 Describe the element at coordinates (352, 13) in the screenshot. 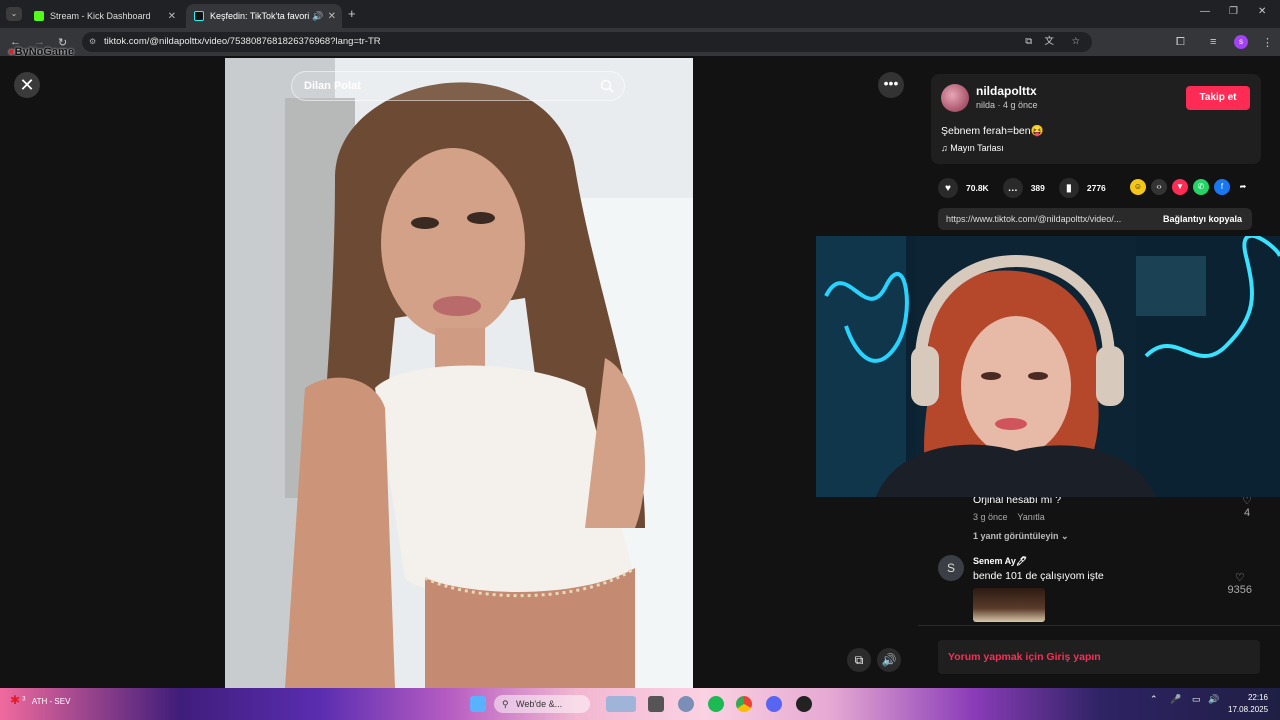

I see `new-tab-button: +` at that location.